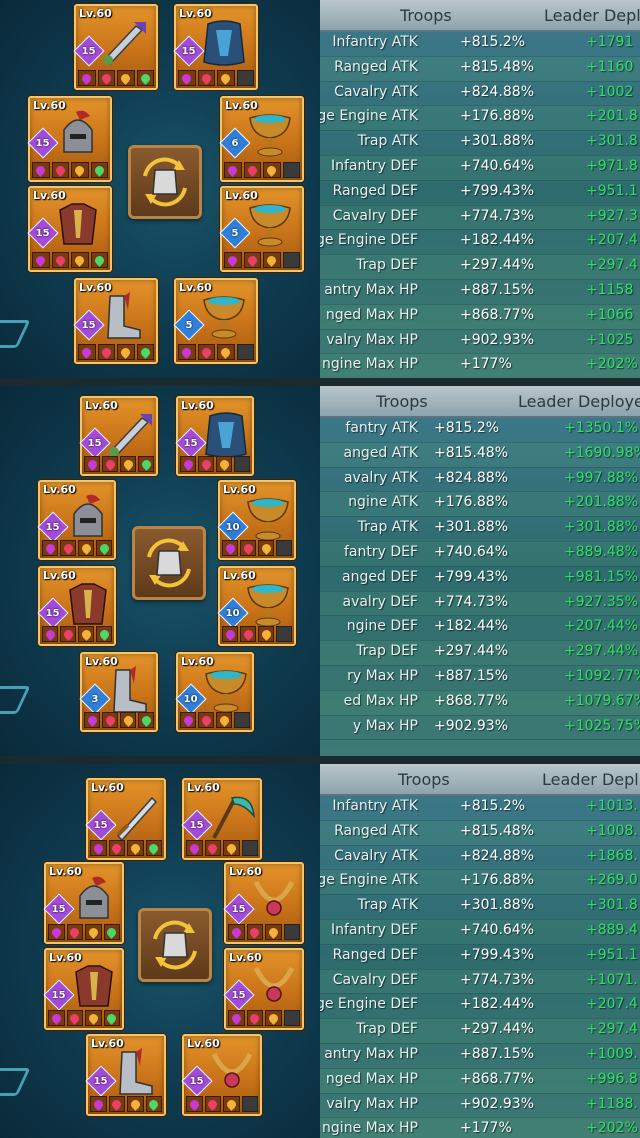  What do you see at coordinates (175, 945) in the screenshot?
I see `swap-gear-button` at bounding box center [175, 945].